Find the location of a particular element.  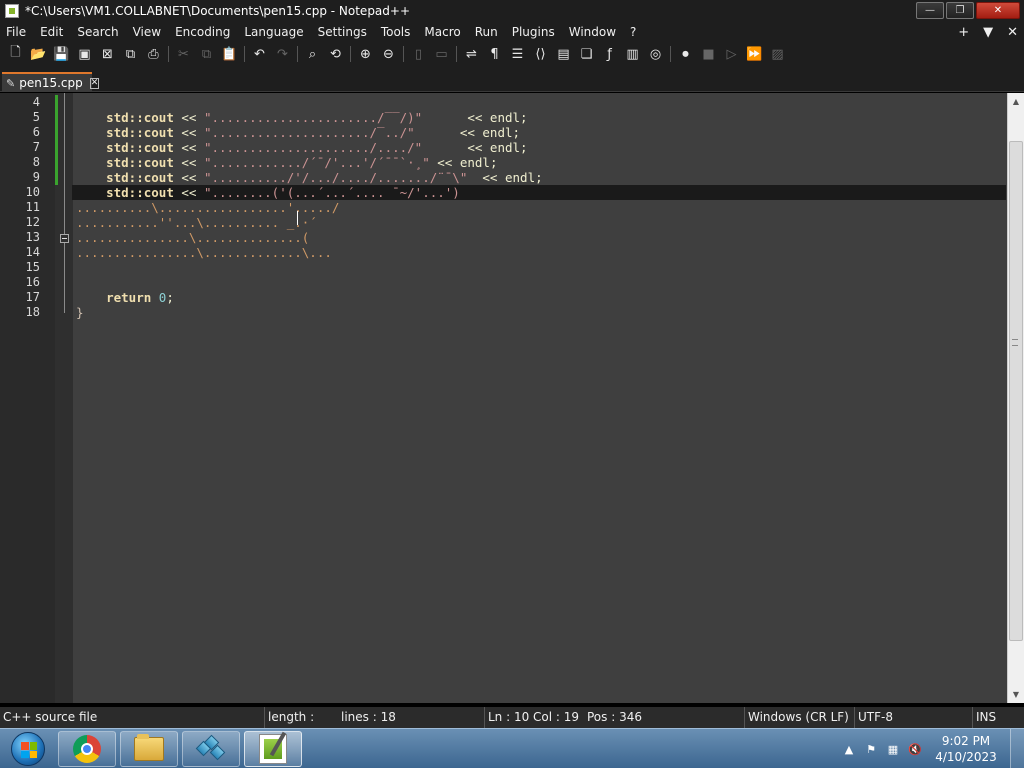

save-all-icon: ▣ is located at coordinates (84, 54).